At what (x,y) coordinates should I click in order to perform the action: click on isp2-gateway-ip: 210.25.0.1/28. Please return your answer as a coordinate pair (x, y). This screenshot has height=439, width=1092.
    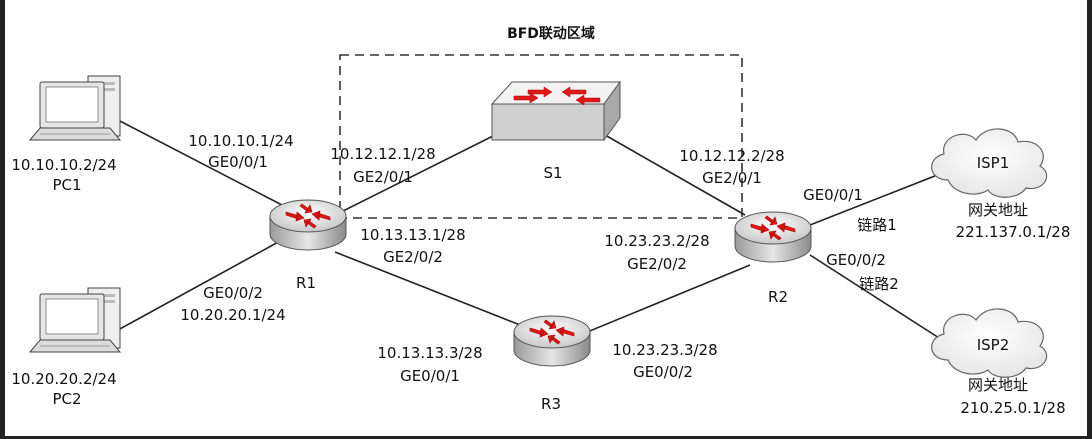
    Looking at the image, I should click on (1012, 408).